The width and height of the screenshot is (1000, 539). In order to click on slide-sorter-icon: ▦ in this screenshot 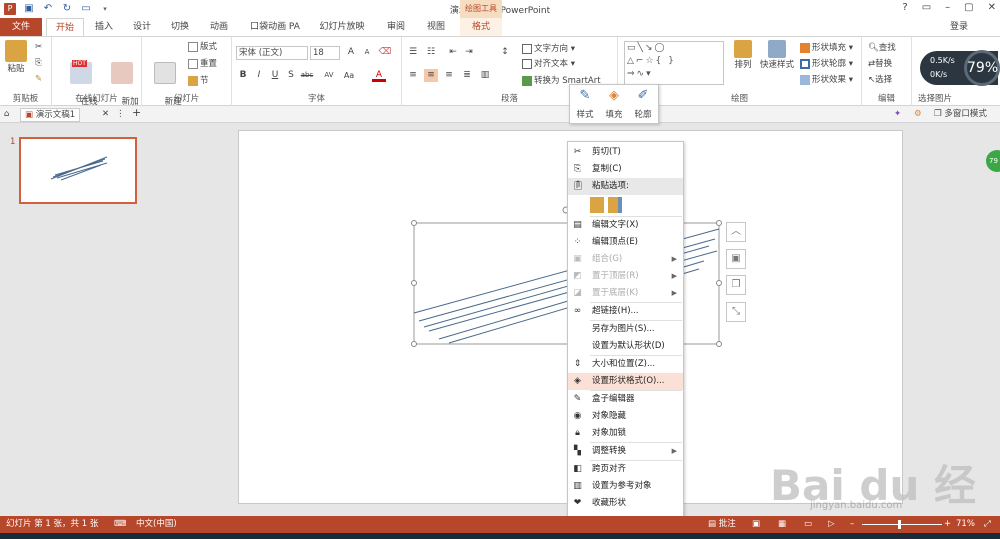, I will do `click(782, 524)`.